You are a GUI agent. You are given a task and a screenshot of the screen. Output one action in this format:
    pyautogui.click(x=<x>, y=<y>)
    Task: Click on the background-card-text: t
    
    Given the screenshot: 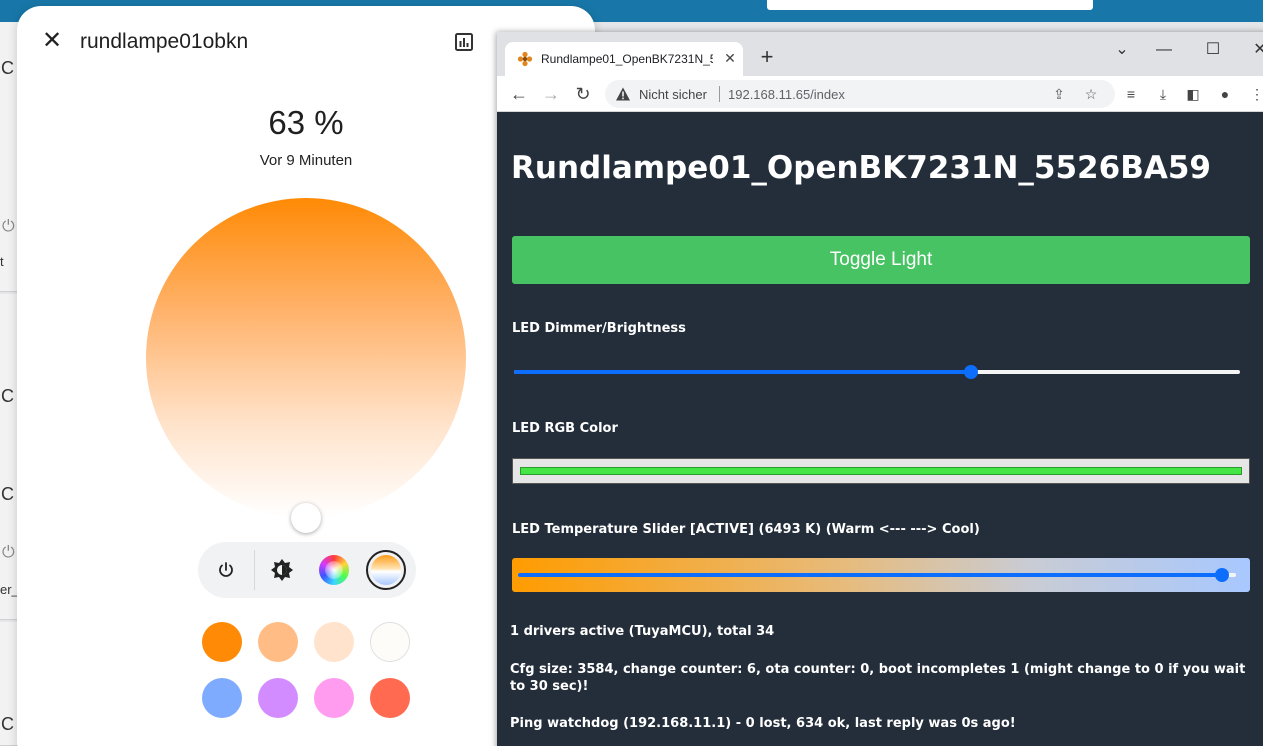 What is the action you would take?
    pyautogui.click(x=2, y=261)
    